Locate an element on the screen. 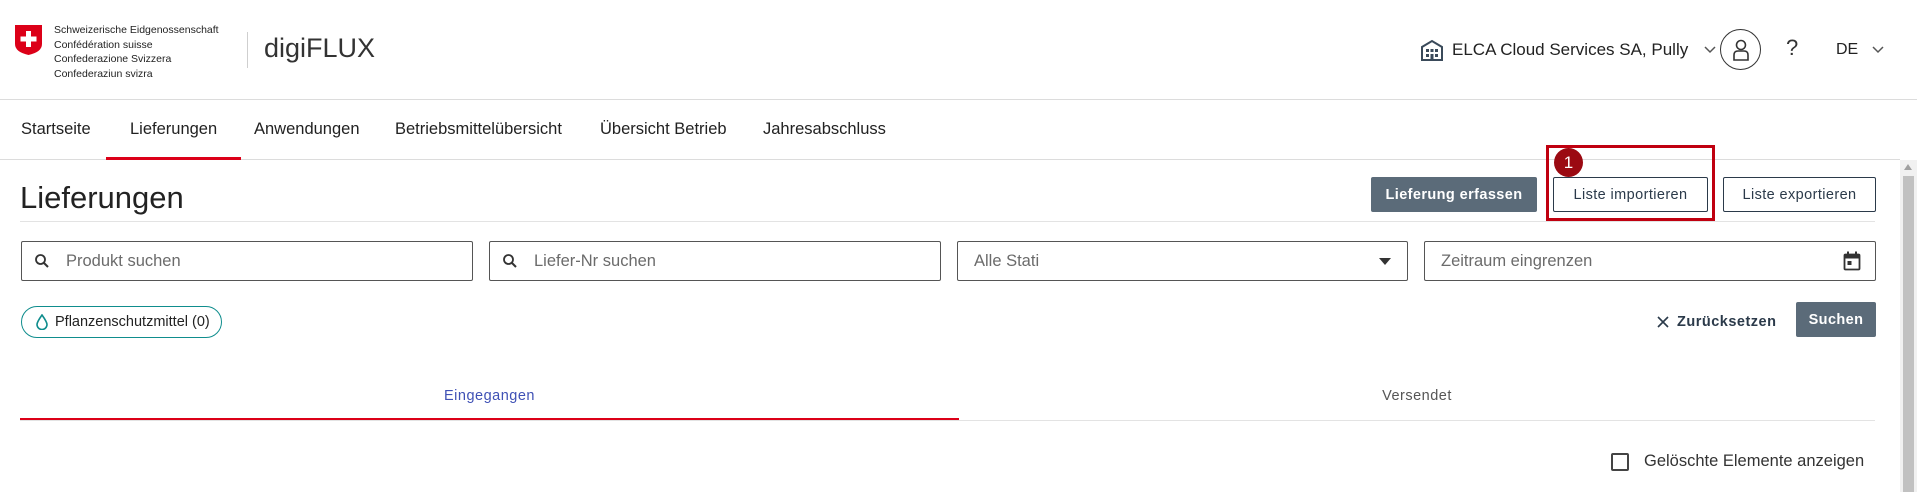 Image resolution: width=1917 pixels, height=492 pixels. create-delivery-button: Lieferung erfassen is located at coordinates (1454, 194).